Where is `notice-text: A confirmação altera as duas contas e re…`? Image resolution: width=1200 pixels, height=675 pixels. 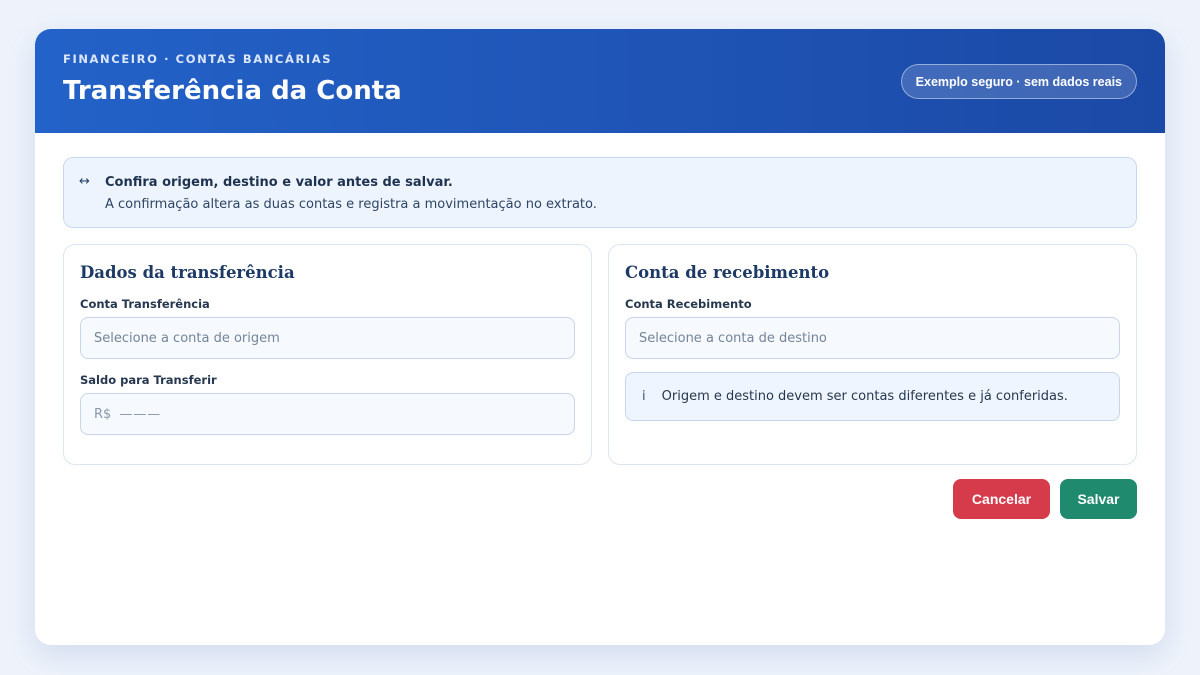 notice-text: A confirmação altera as duas contas e re… is located at coordinates (351, 204).